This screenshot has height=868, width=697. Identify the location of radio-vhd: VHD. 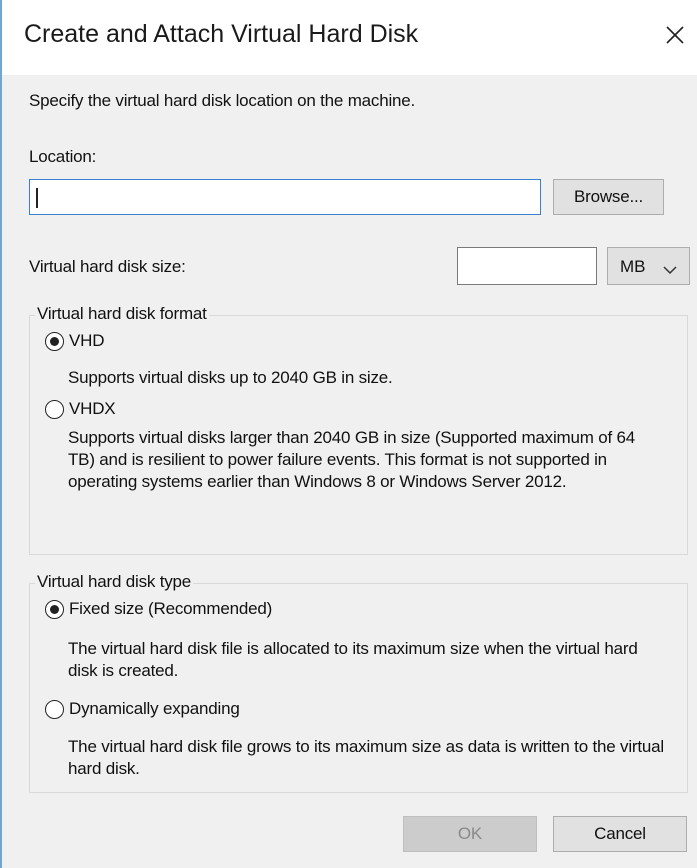
(105, 343).